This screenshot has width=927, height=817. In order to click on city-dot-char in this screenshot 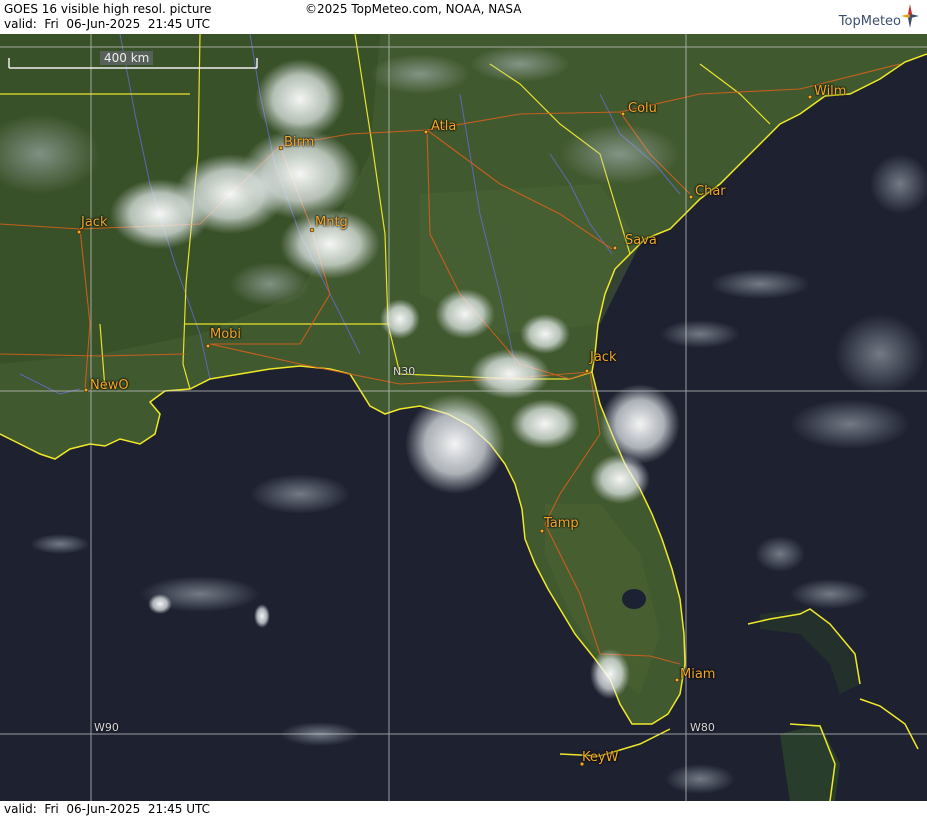, I will do `click(691, 197)`.